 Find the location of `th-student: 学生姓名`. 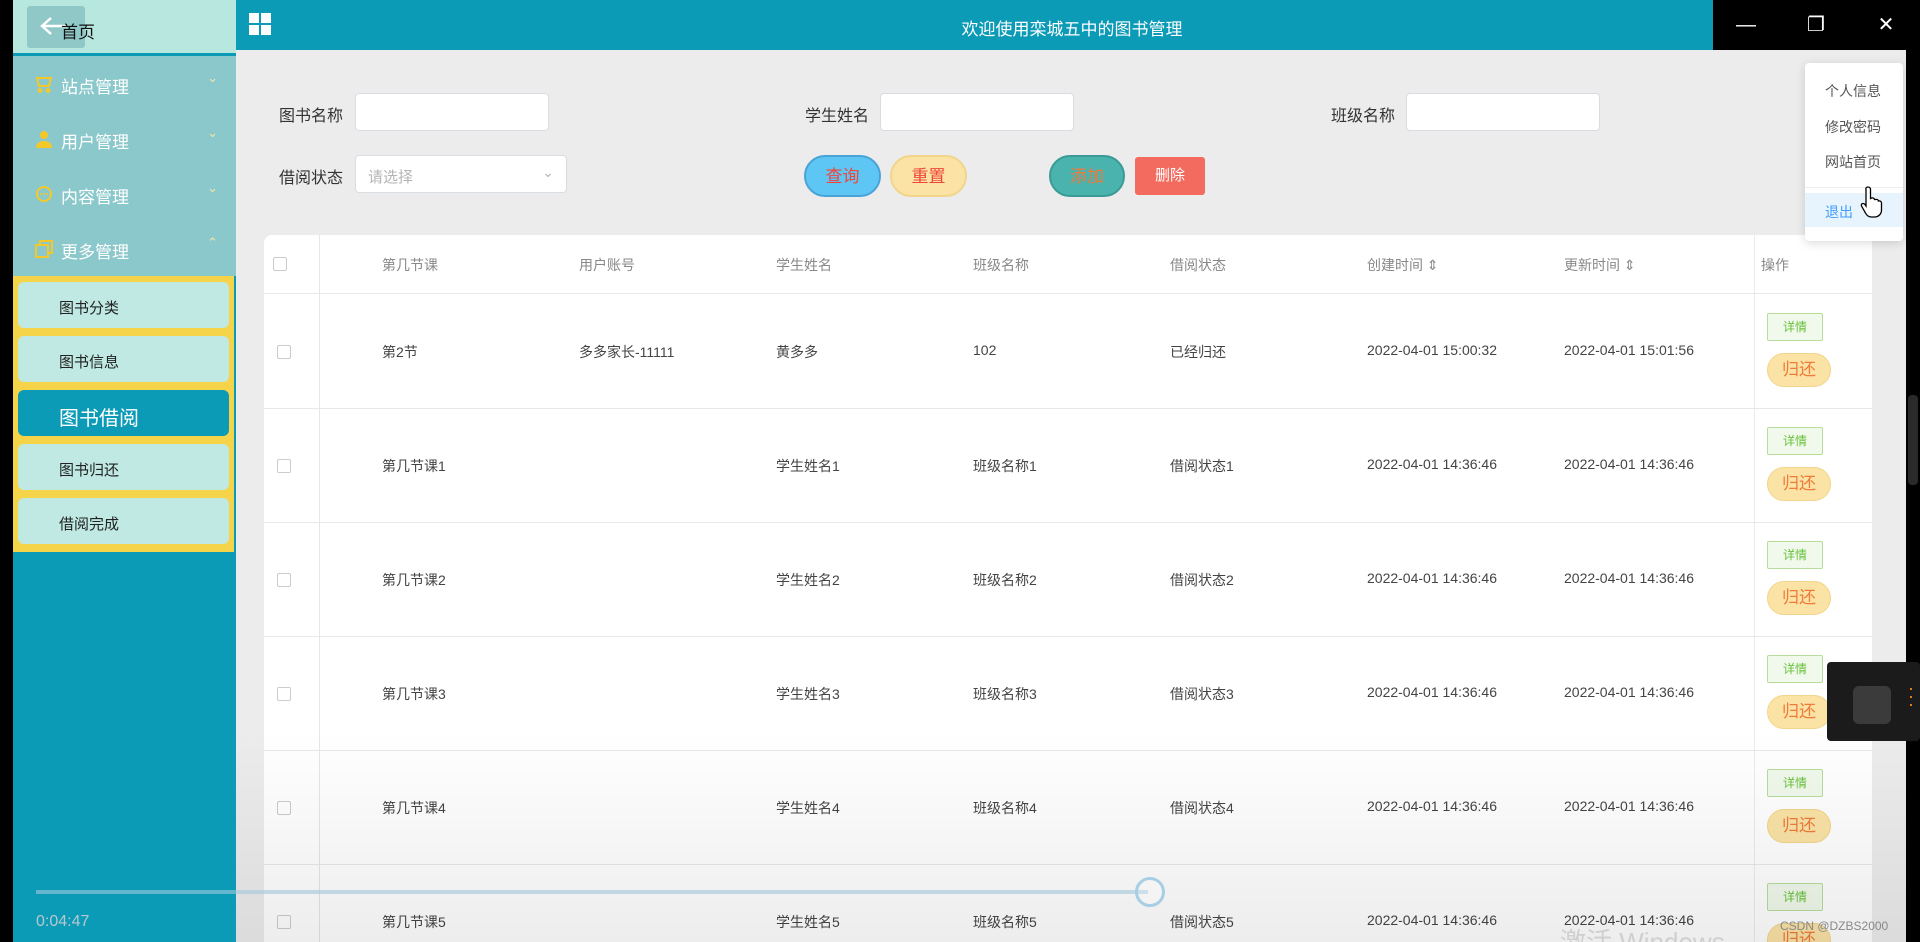

th-student: 学生姓名 is located at coordinates (804, 265).